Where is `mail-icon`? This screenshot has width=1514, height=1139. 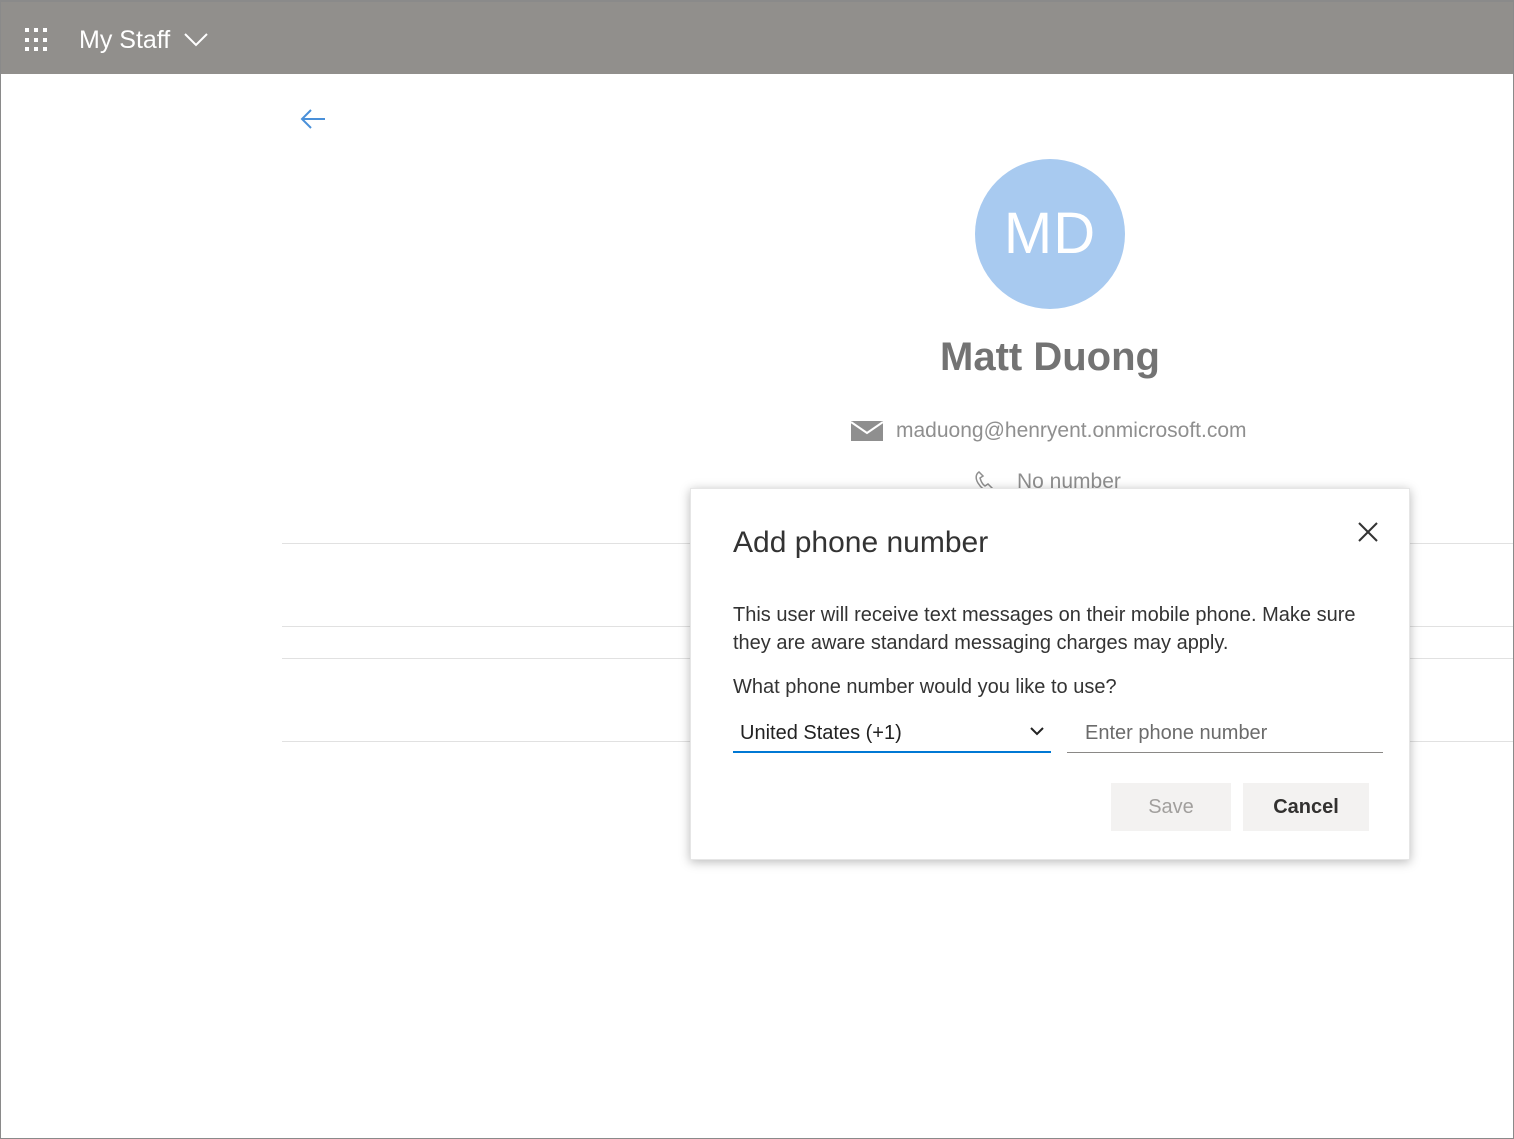 mail-icon is located at coordinates (867, 431).